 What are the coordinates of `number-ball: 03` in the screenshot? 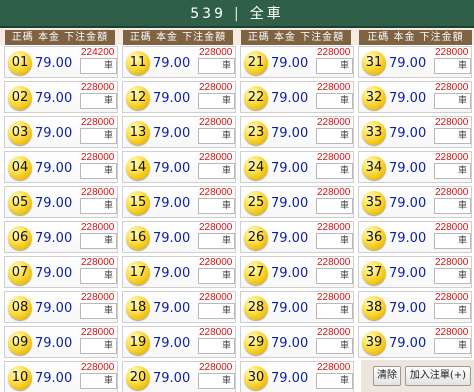 It's located at (20, 133).